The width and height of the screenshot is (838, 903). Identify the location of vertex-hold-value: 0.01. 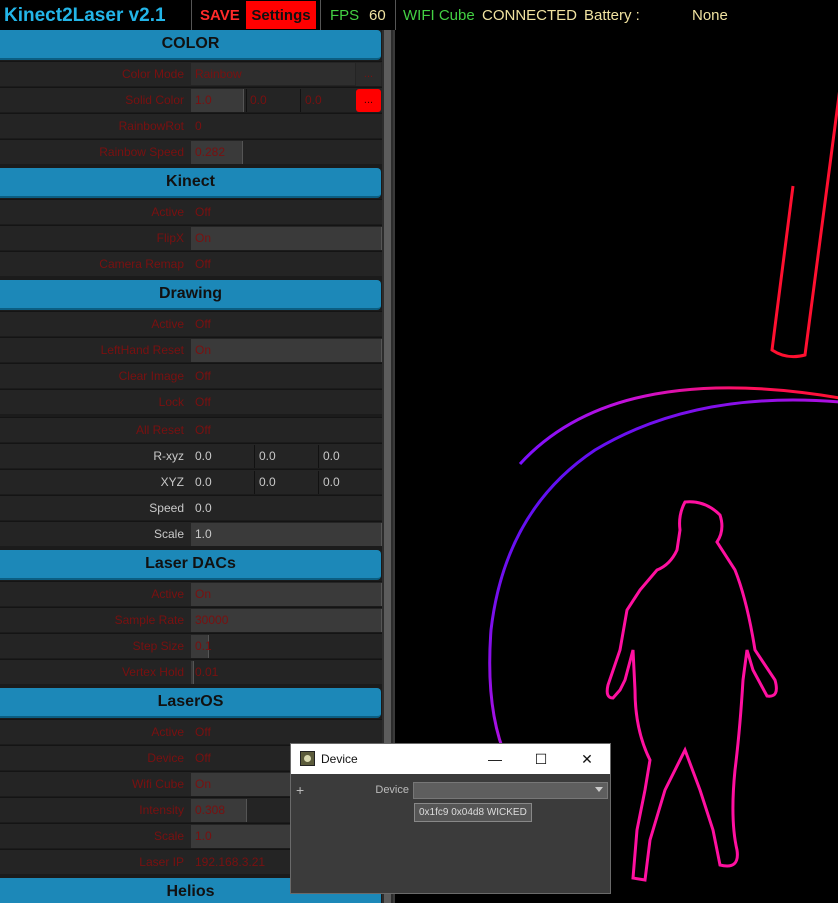
(207, 672).